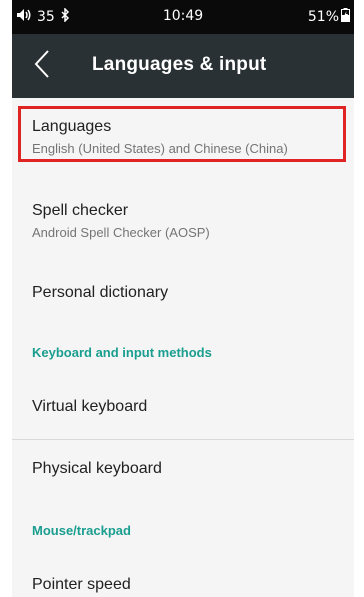 The width and height of the screenshot is (364, 597). What do you see at coordinates (80, 210) in the screenshot?
I see `item-title: Spell checker` at bounding box center [80, 210].